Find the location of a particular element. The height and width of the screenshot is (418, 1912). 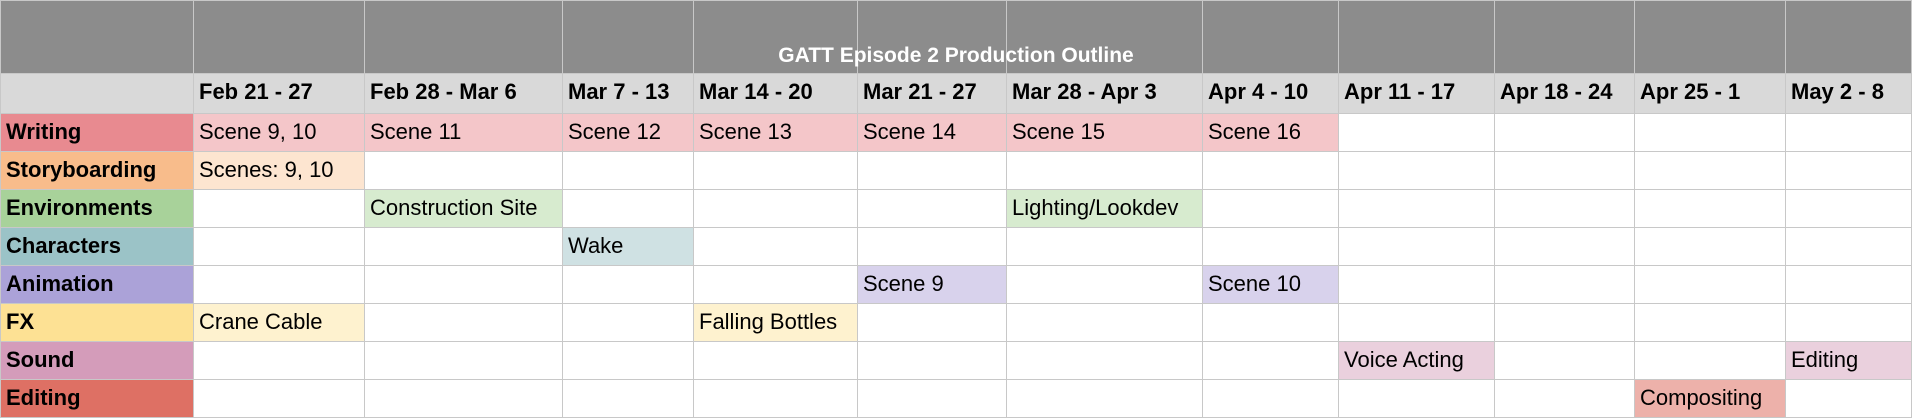

row-label-animation: Animation is located at coordinates (96, 284).